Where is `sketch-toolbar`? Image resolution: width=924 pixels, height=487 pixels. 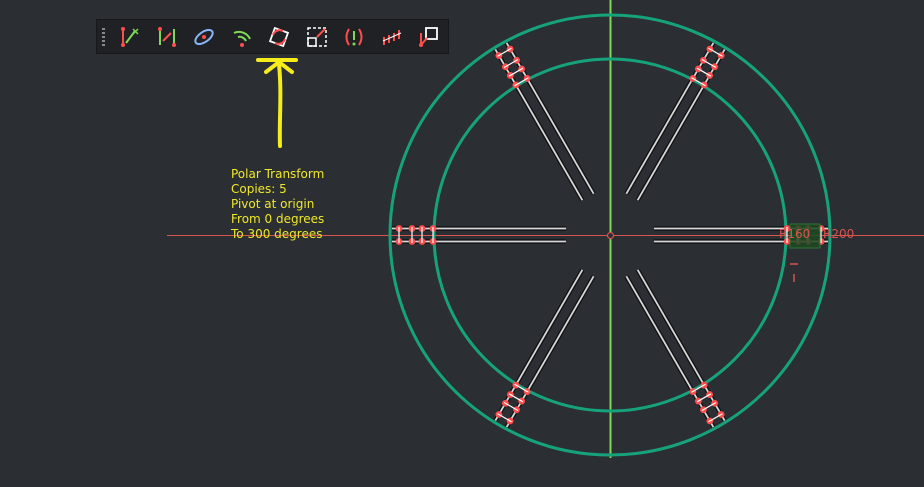
sketch-toolbar is located at coordinates (272, 36).